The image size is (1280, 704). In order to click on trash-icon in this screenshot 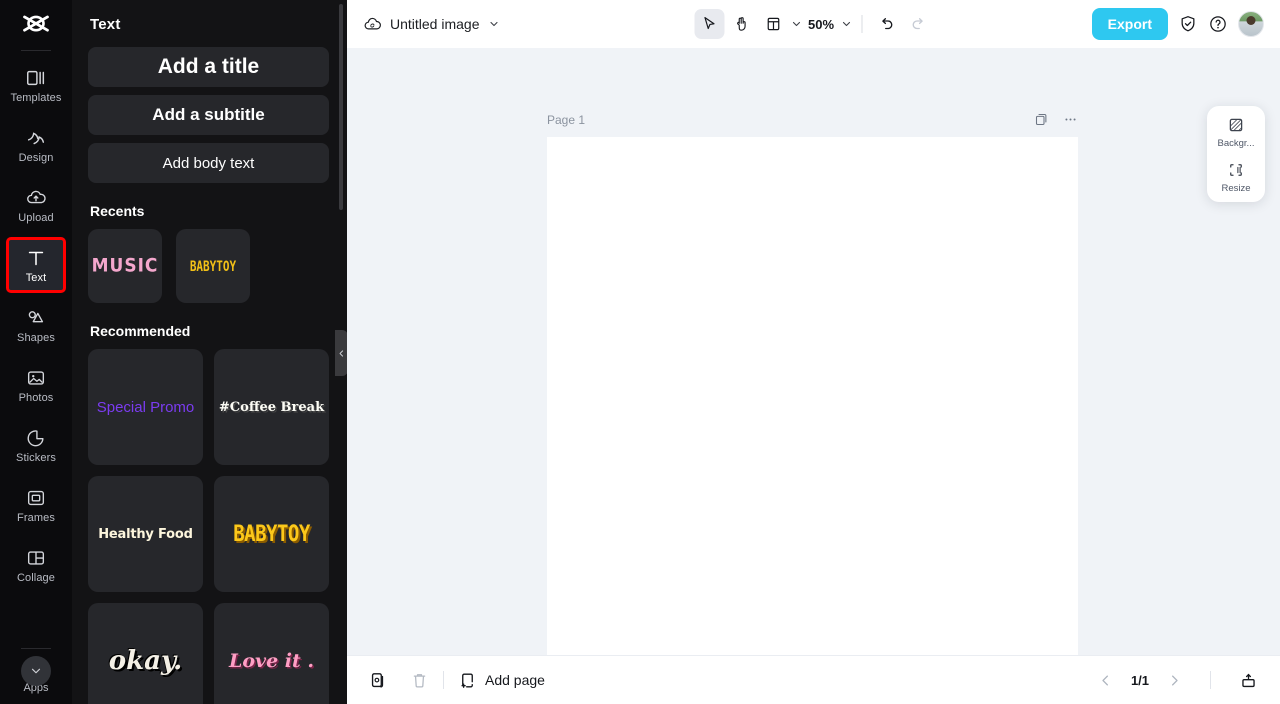, I will do `click(419, 680)`.